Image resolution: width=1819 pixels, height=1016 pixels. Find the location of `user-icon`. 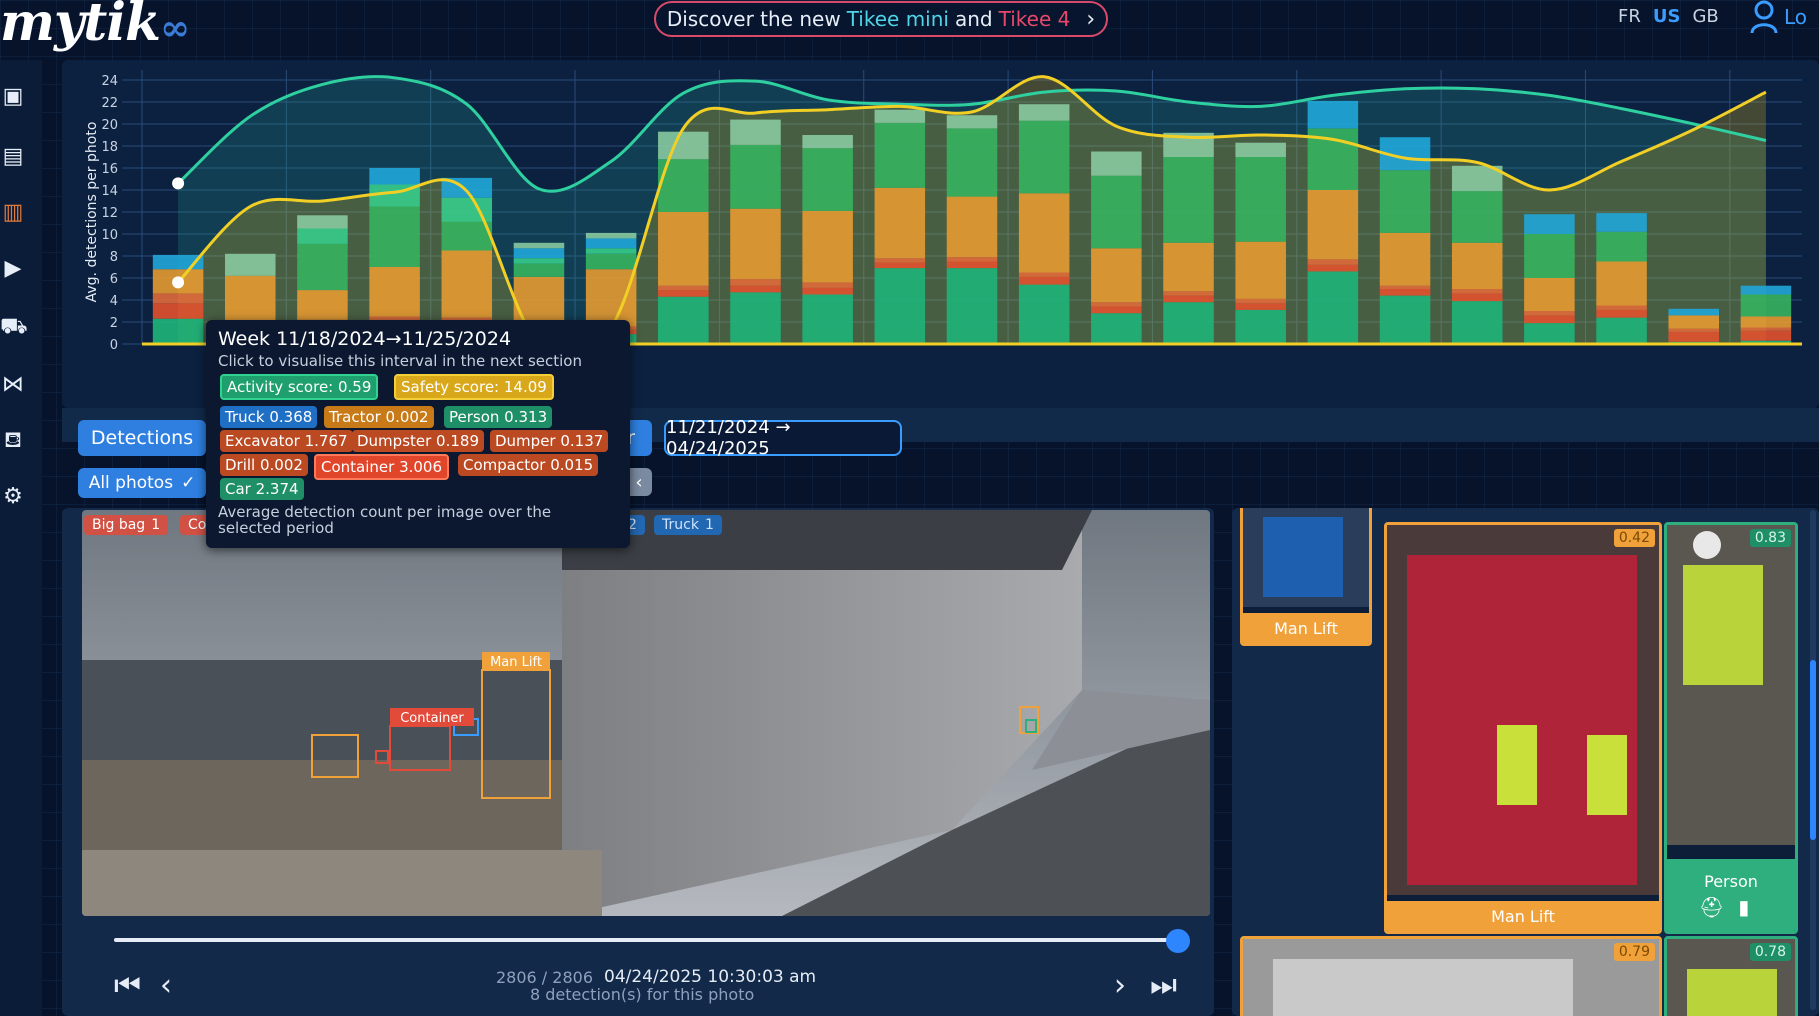

user-icon is located at coordinates (1764, 17).